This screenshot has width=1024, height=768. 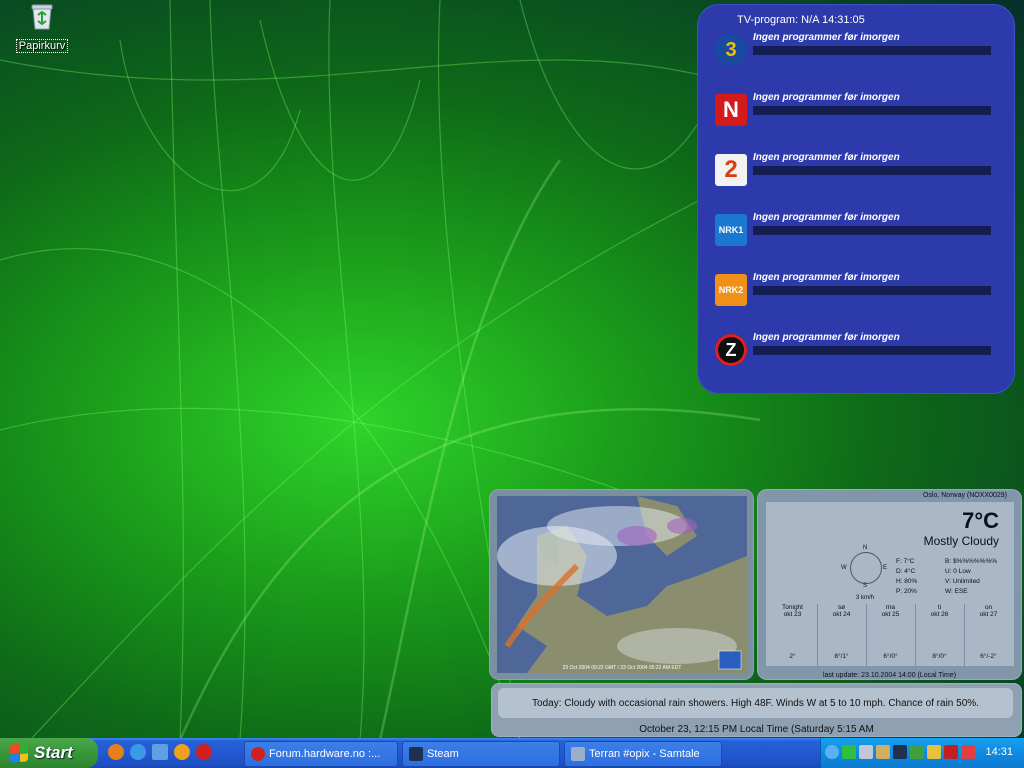 I want to click on taskbar-button-steam: Steam, so click(x=481, y=754).